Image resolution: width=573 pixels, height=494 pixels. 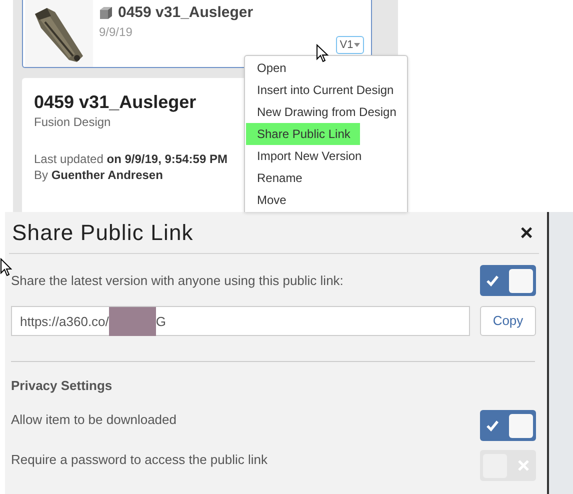 I want to click on share-description: Share the latest version with anyone using this public link:, so click(x=177, y=280).